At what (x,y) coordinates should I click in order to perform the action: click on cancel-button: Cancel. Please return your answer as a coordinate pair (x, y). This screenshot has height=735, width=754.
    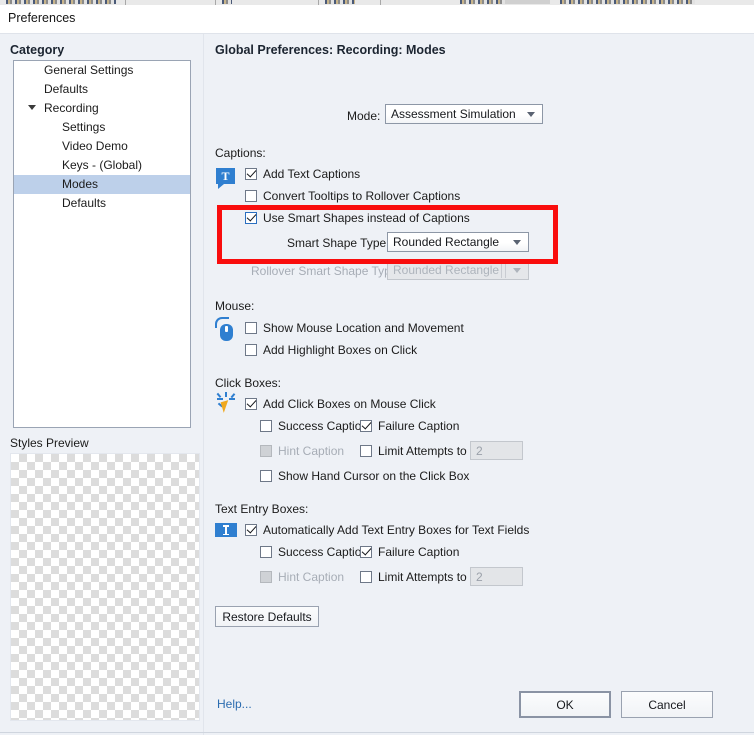
    Looking at the image, I should click on (667, 704).